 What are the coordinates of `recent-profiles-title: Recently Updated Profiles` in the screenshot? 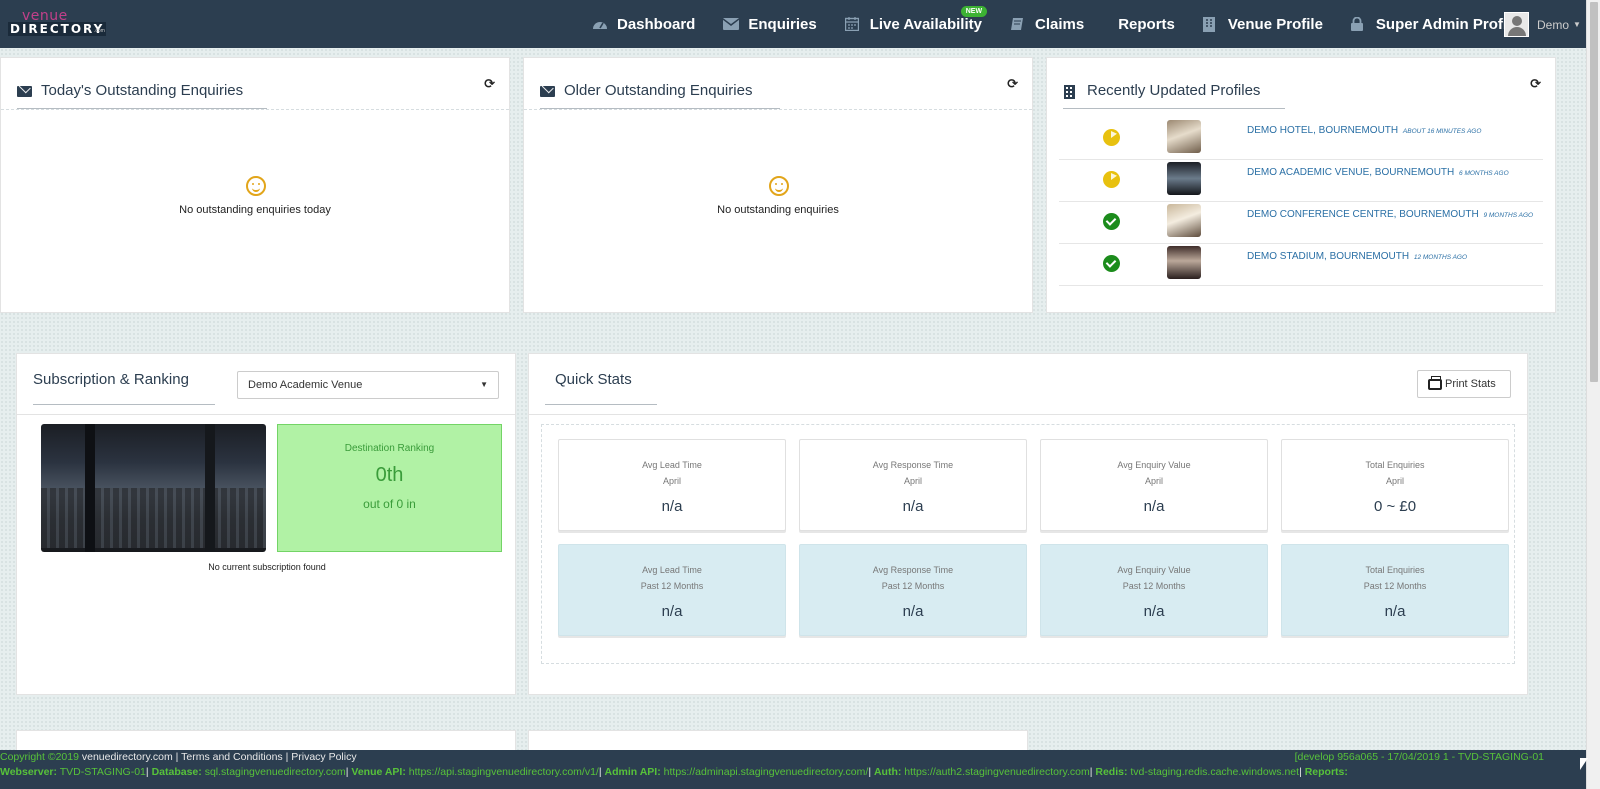 It's located at (1161, 90).